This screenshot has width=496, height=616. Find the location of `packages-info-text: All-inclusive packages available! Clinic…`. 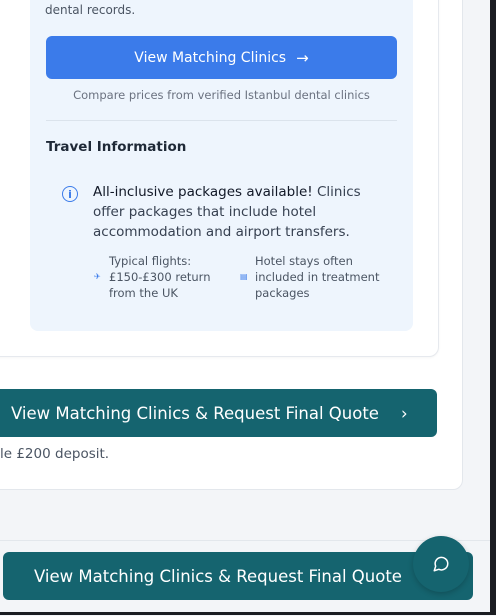

packages-info-text: All-inclusive packages available! Clinic… is located at coordinates (228, 212).